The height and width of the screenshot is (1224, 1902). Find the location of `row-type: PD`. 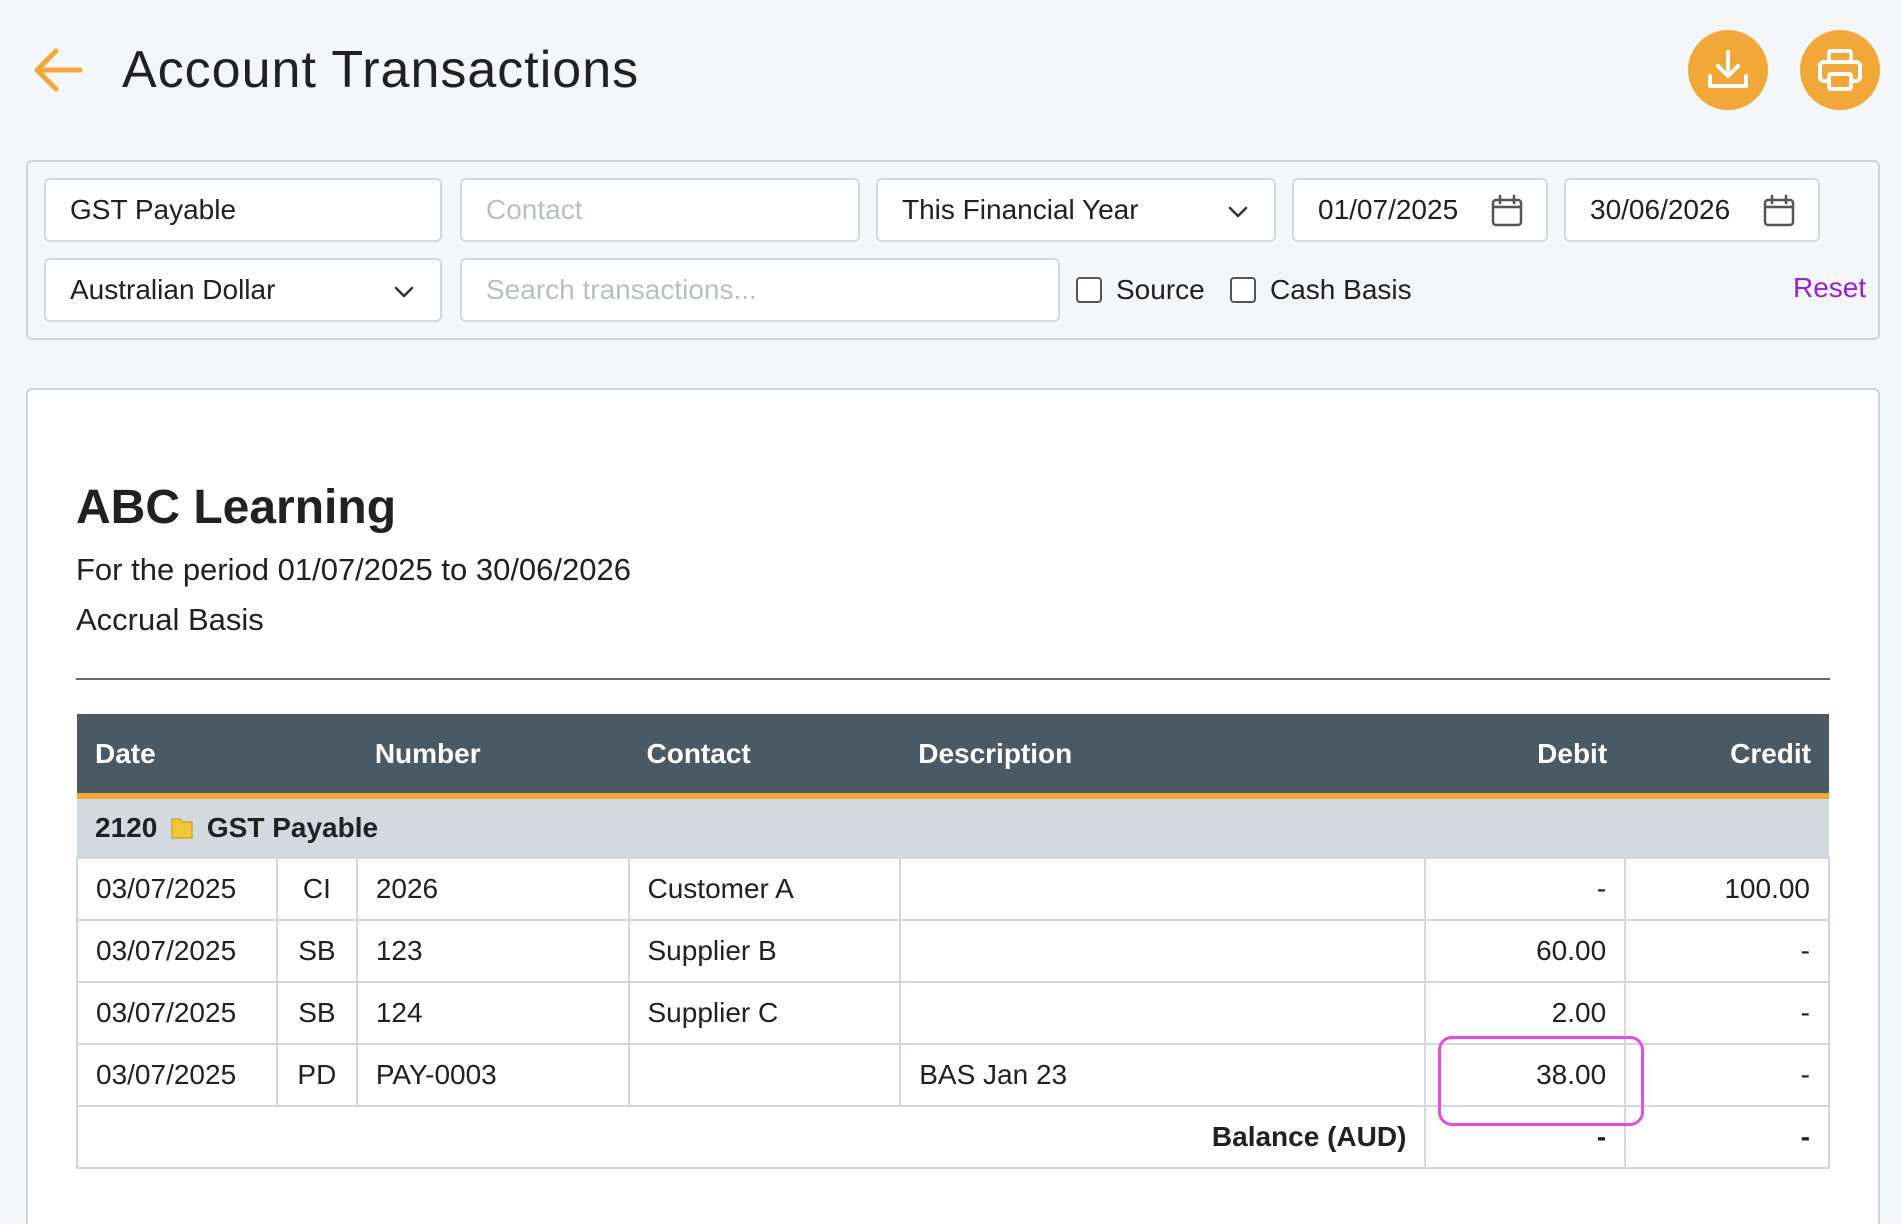

row-type: PD is located at coordinates (316, 1075).